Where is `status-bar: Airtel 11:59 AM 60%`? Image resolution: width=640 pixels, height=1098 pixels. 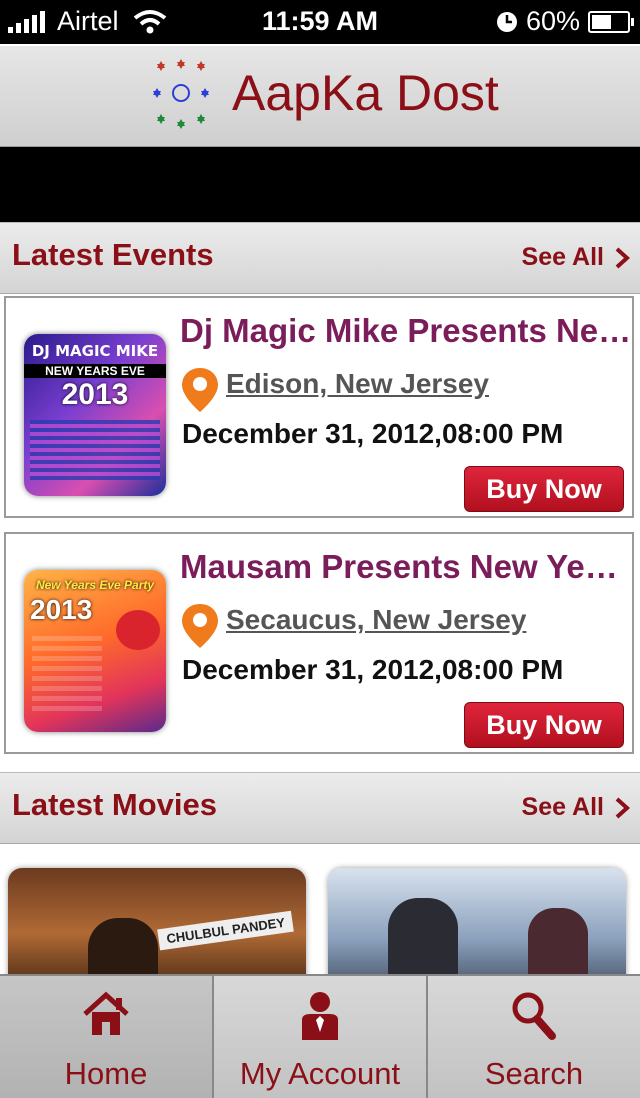
status-bar: Airtel 11:59 AM 60% is located at coordinates (320, 22).